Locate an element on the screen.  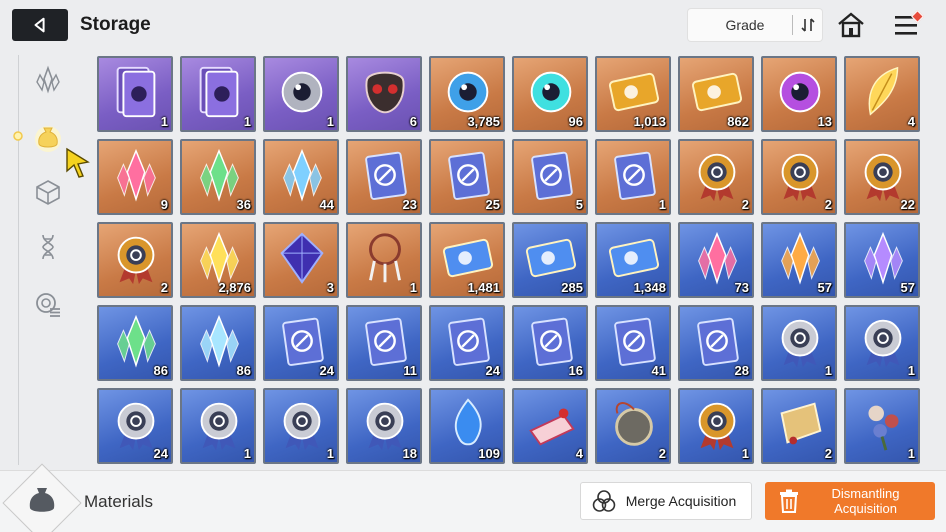
inventory-item-slot: 41 is located at coordinates (633, 343).